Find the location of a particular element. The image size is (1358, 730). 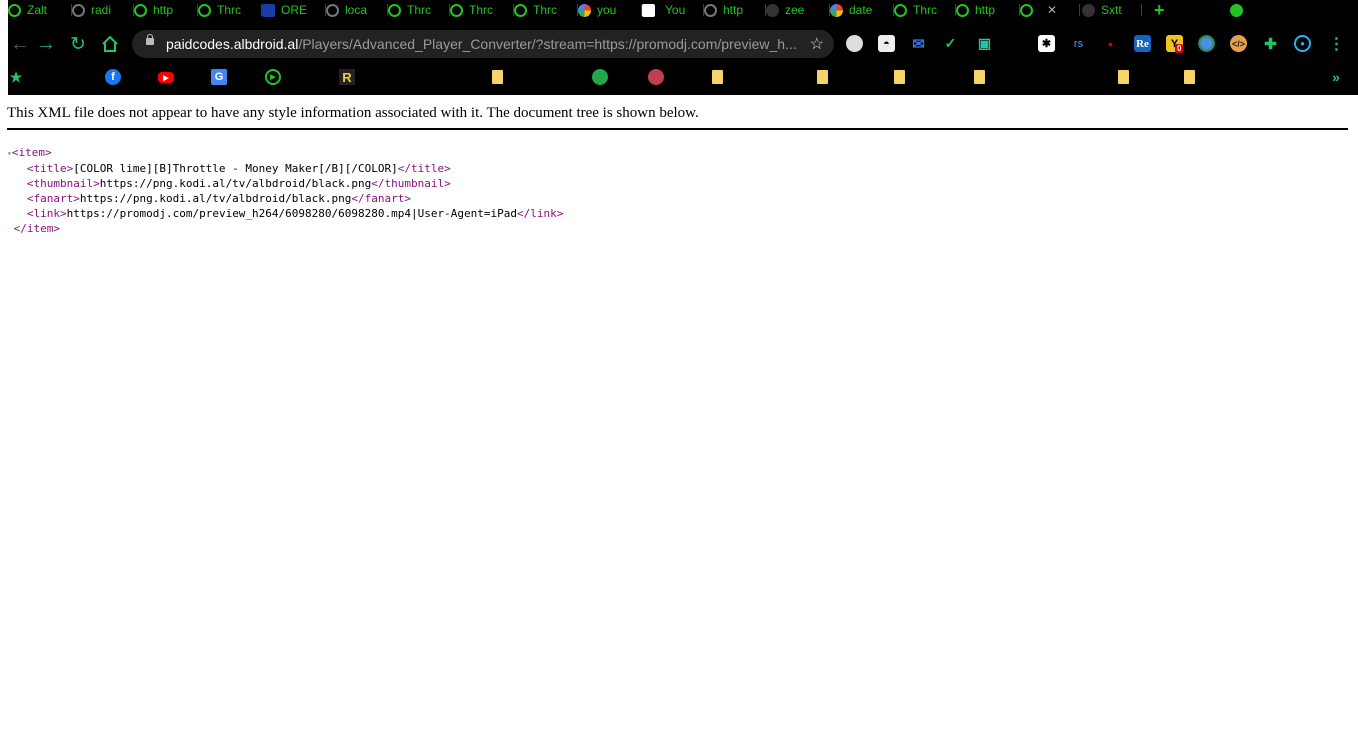

tab: zee is located at coordinates (798, 10).